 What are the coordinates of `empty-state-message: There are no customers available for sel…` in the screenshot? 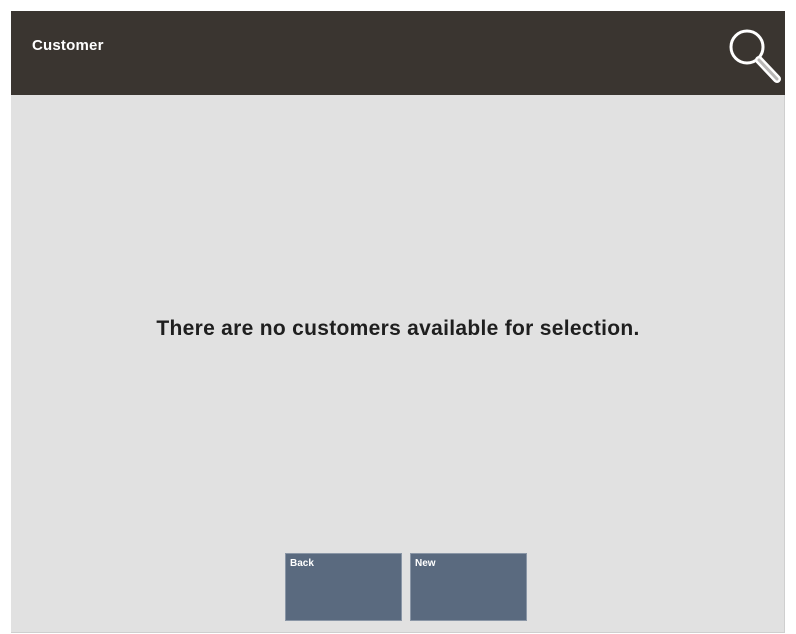 It's located at (398, 328).